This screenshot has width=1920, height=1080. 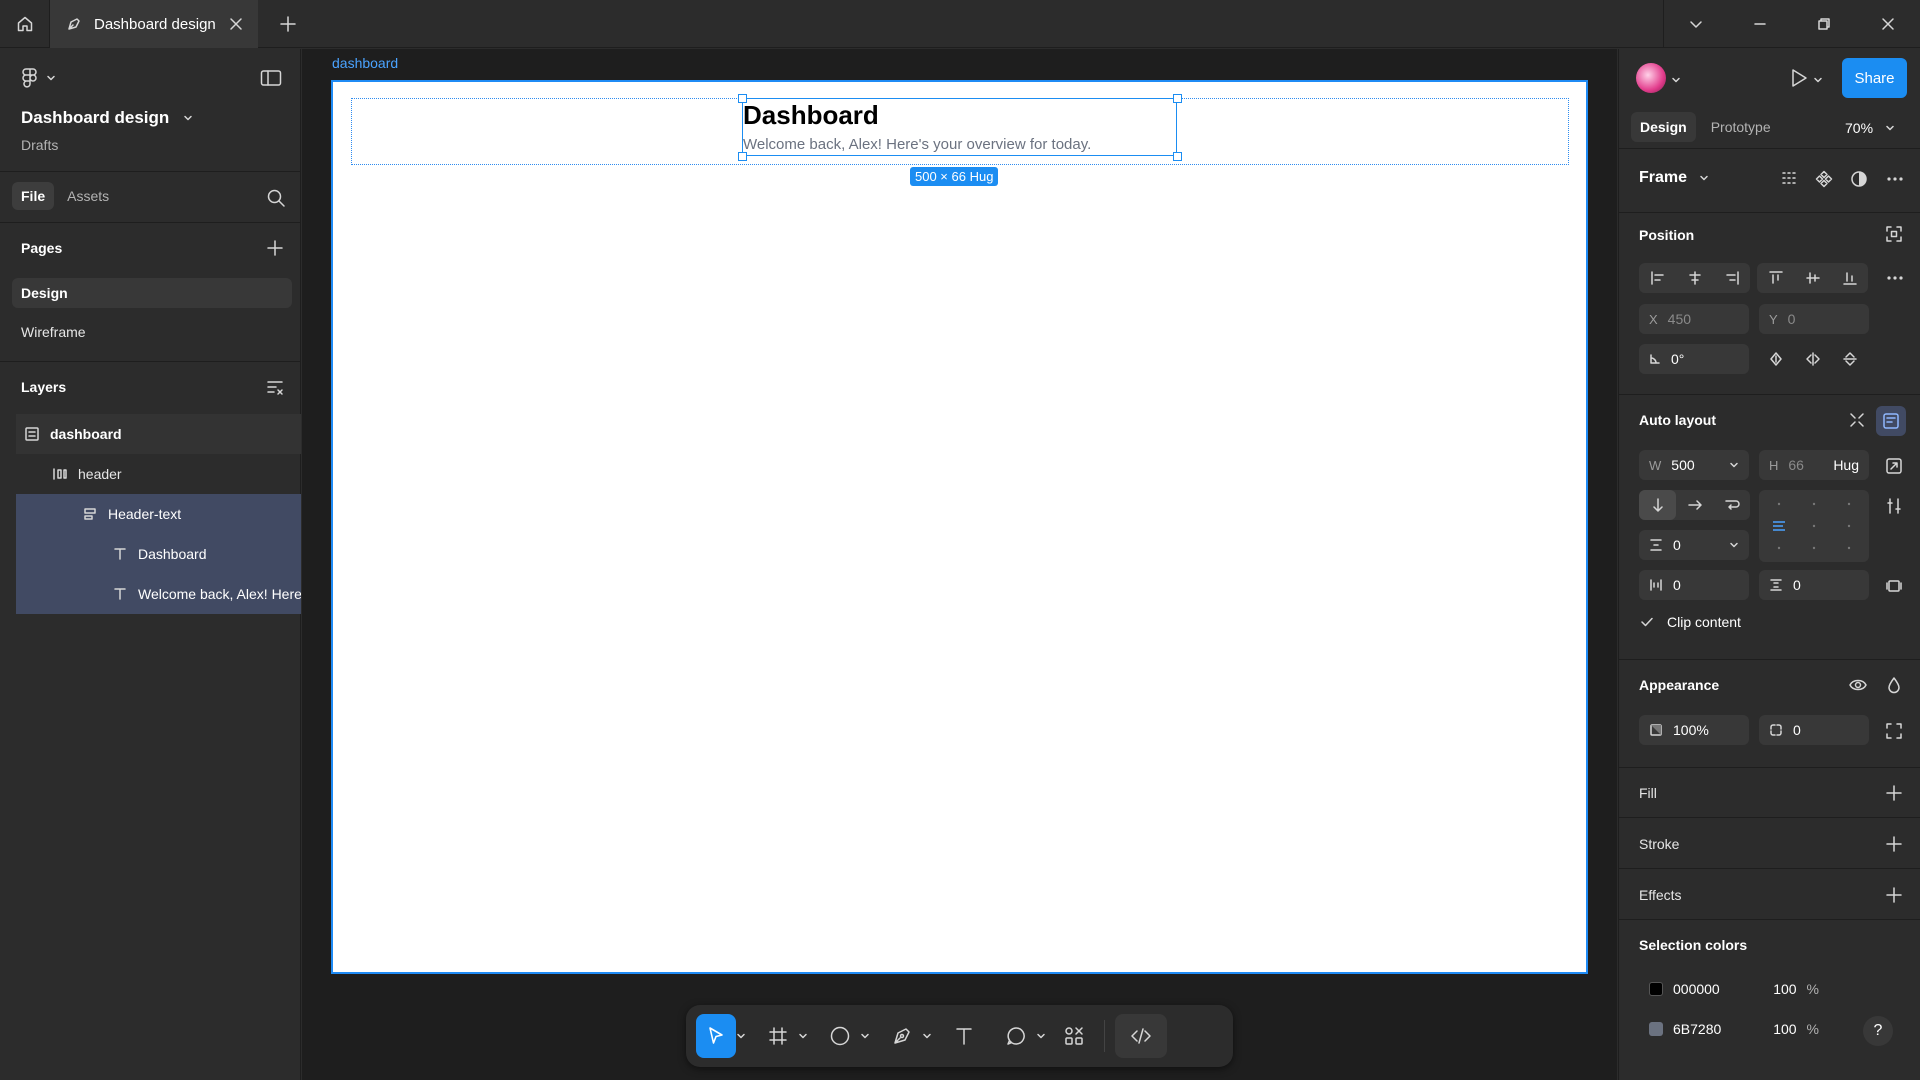 What do you see at coordinates (1814, 465) in the screenshot?
I see `height-field: H 66 Hug` at bounding box center [1814, 465].